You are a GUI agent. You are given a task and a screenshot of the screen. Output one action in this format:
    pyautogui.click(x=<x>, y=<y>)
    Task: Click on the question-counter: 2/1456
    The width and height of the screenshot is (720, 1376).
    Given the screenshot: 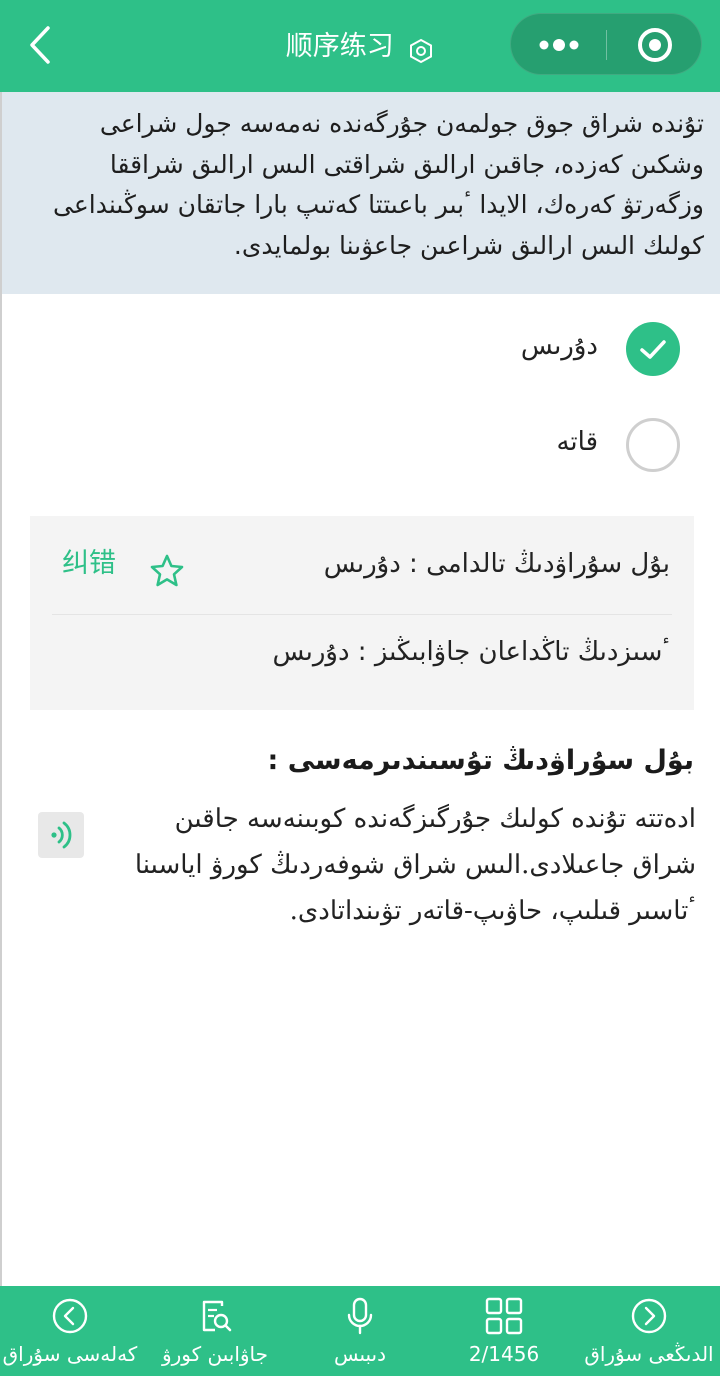 What is the action you would take?
    pyautogui.click(x=504, y=1354)
    